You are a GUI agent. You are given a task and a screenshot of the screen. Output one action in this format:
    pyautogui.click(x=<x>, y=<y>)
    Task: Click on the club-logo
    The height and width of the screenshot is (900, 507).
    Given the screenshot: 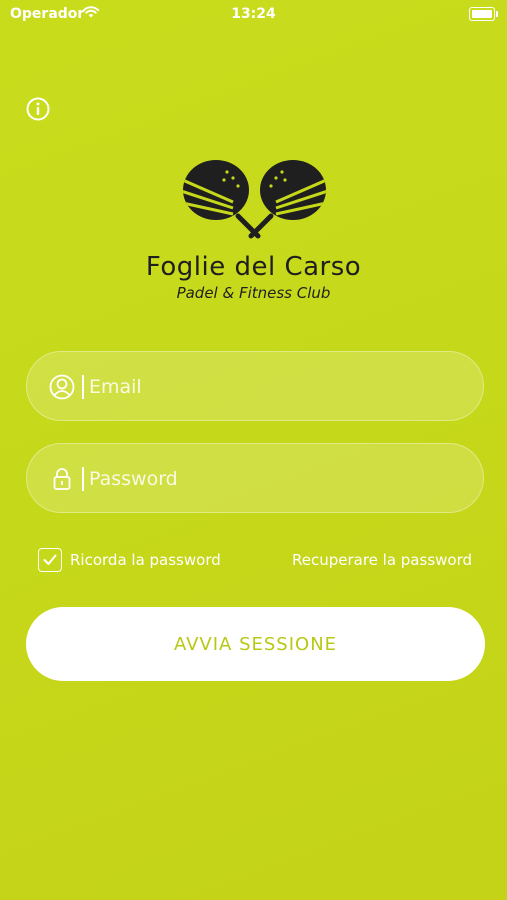 What is the action you would take?
    pyautogui.click(x=254, y=199)
    